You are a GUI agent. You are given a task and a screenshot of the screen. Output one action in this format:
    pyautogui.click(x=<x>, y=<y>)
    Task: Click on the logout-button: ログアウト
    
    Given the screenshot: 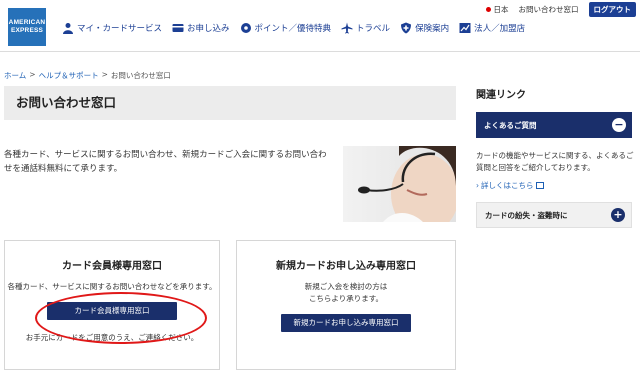 What is the action you would take?
    pyautogui.click(x=612, y=9)
    